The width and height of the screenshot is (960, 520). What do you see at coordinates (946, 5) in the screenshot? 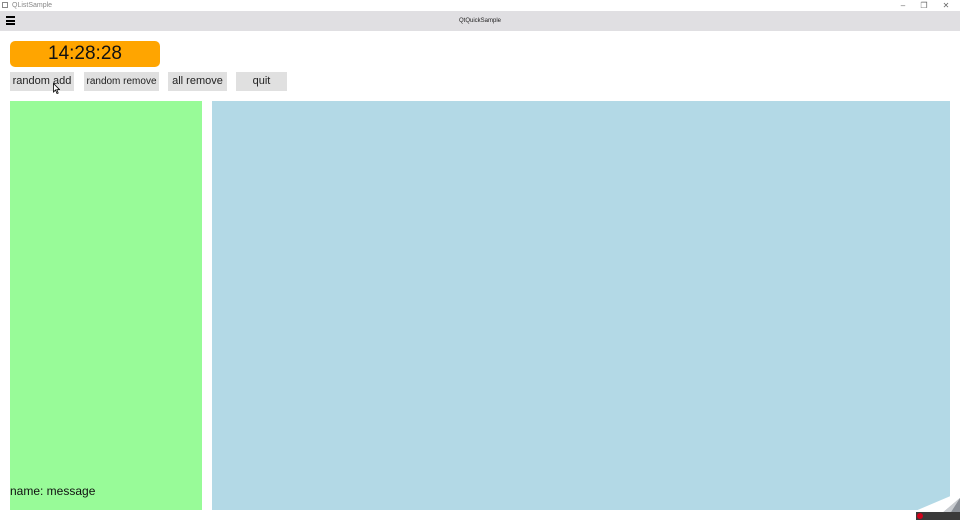
I see `close-icon: ✕` at bounding box center [946, 5].